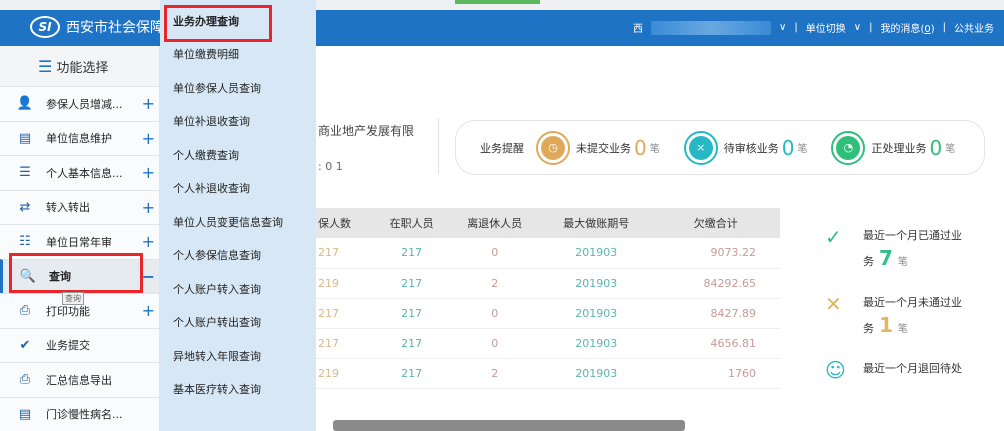  Describe the element at coordinates (25, 207) in the screenshot. I see `transfer-icon: ⇄` at that location.